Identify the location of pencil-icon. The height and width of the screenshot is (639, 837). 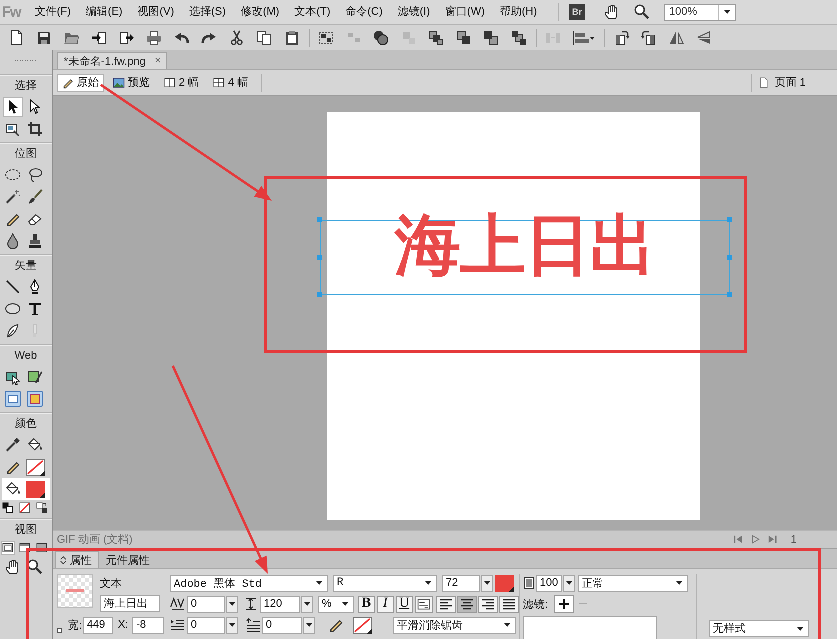
(68, 82).